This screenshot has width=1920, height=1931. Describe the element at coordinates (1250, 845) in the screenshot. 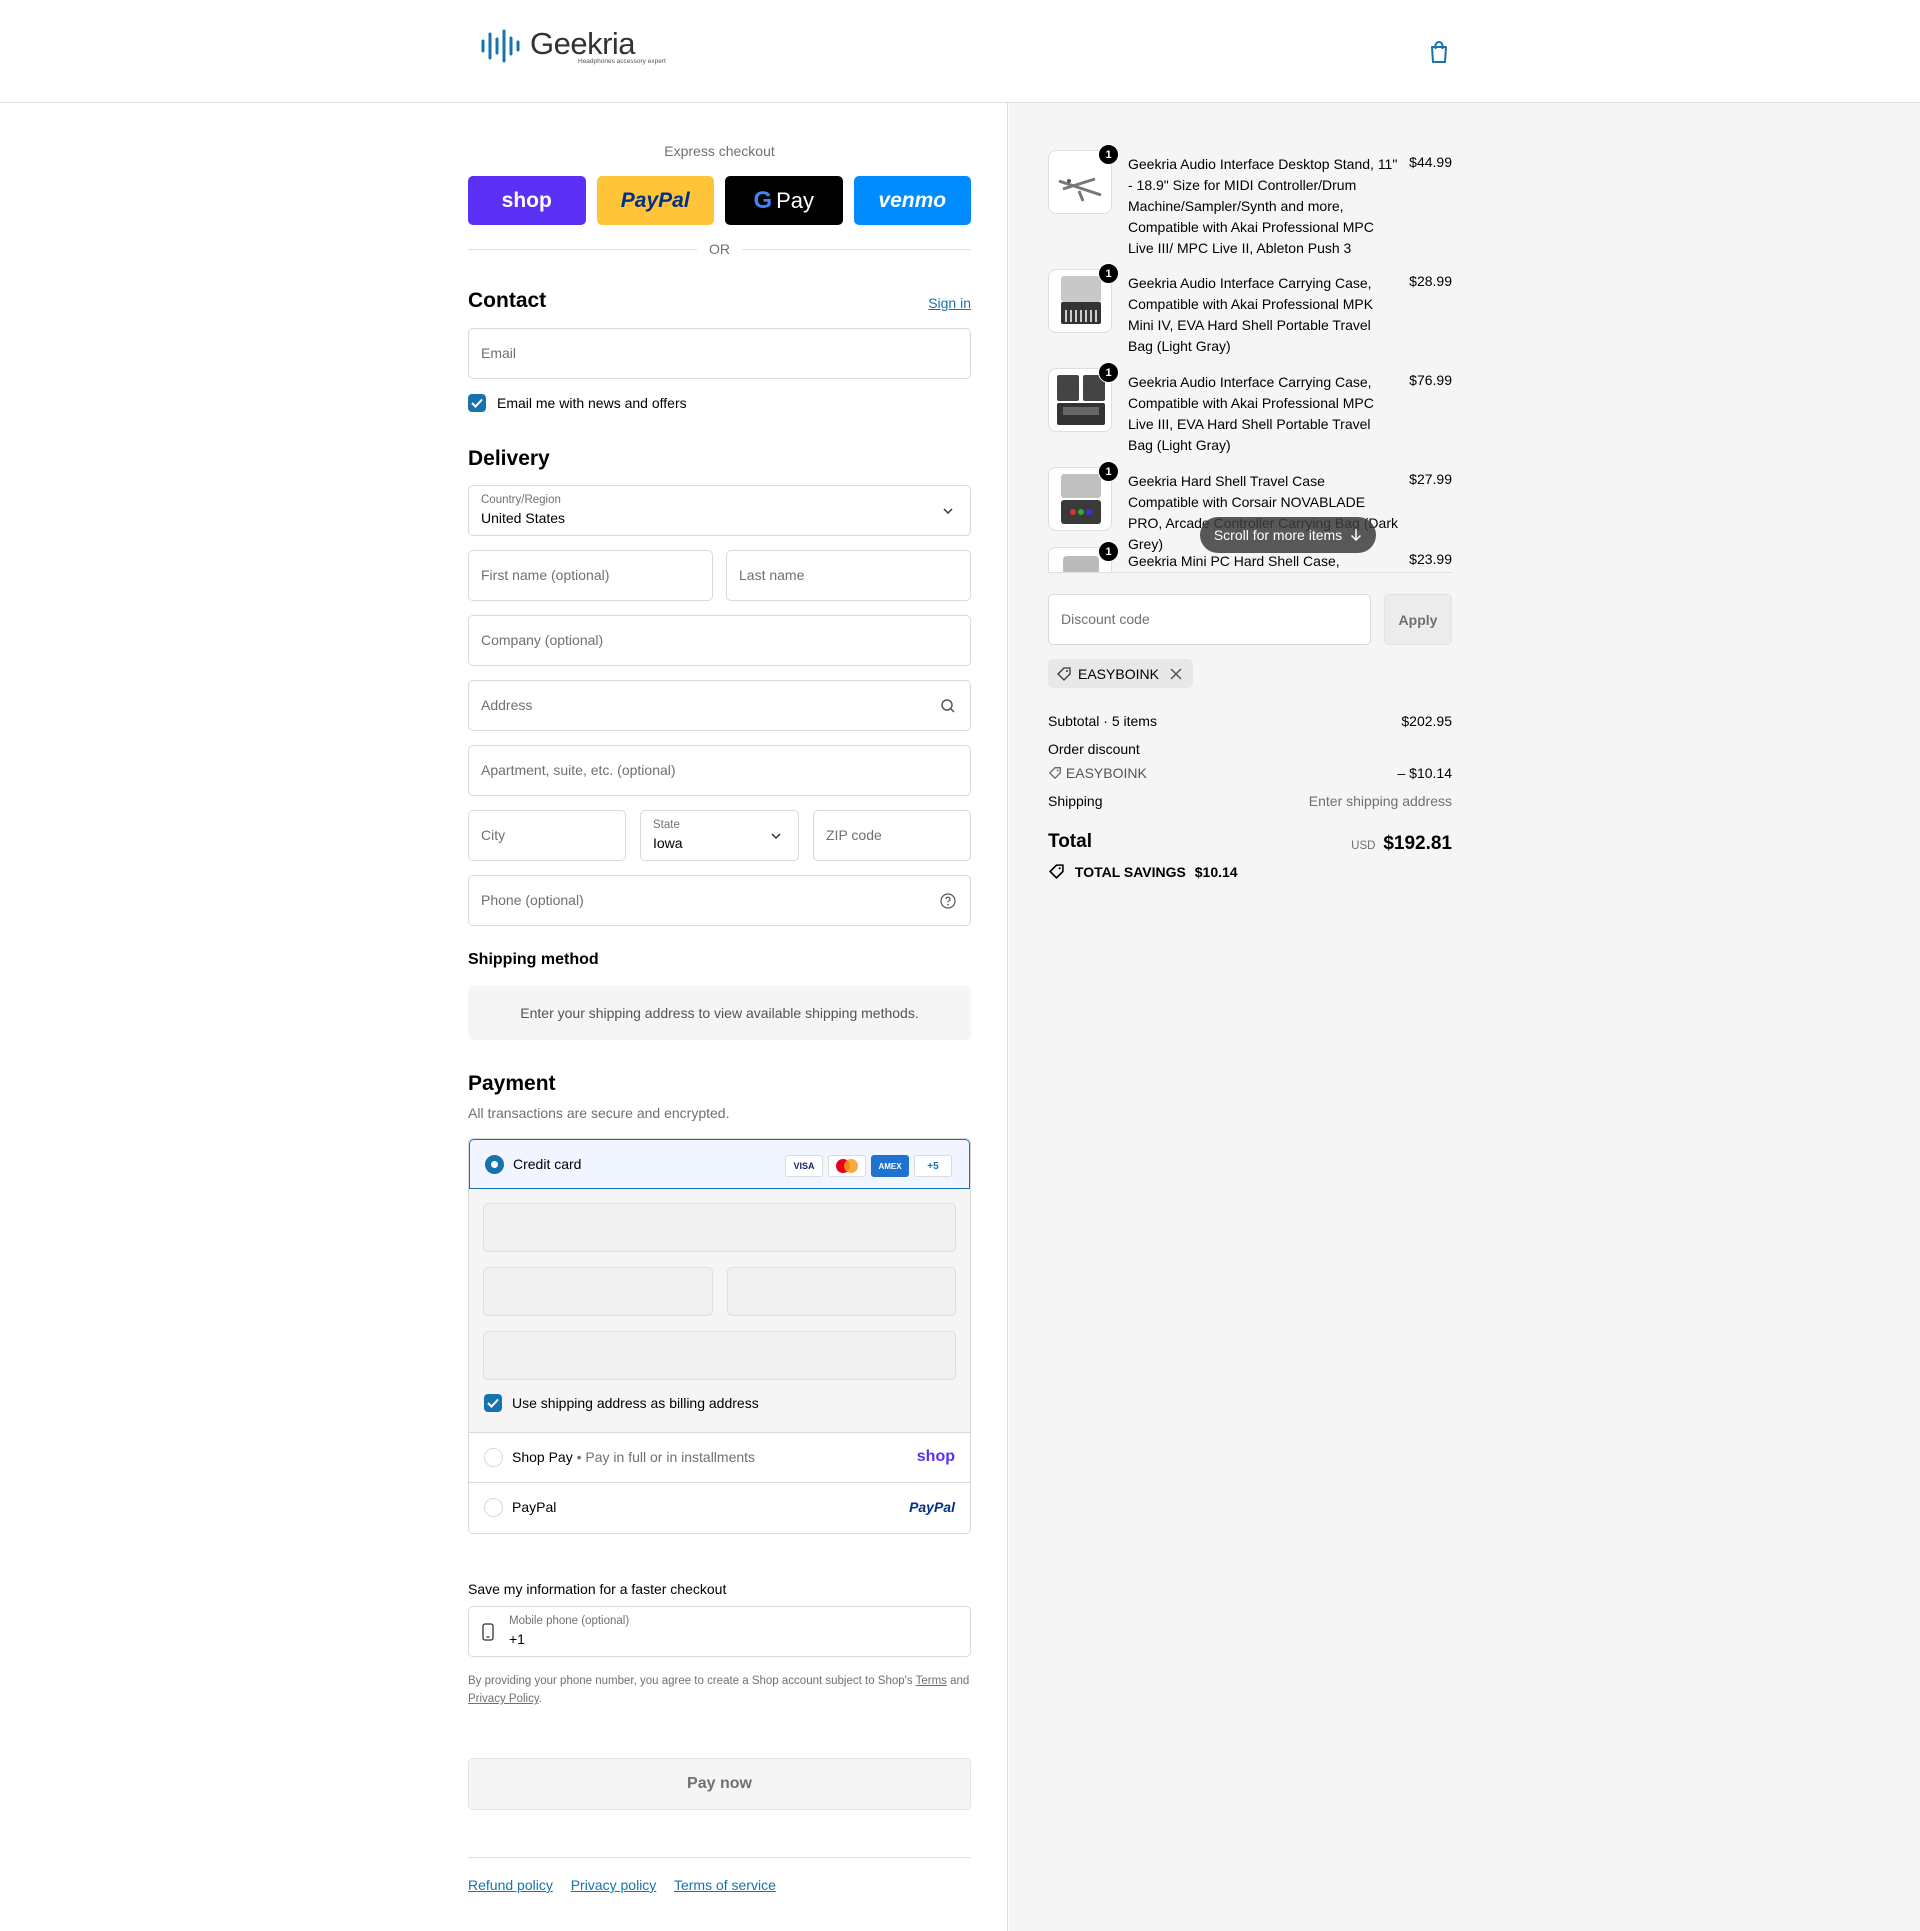

I see `total-row: Total USD $192.81` at that location.